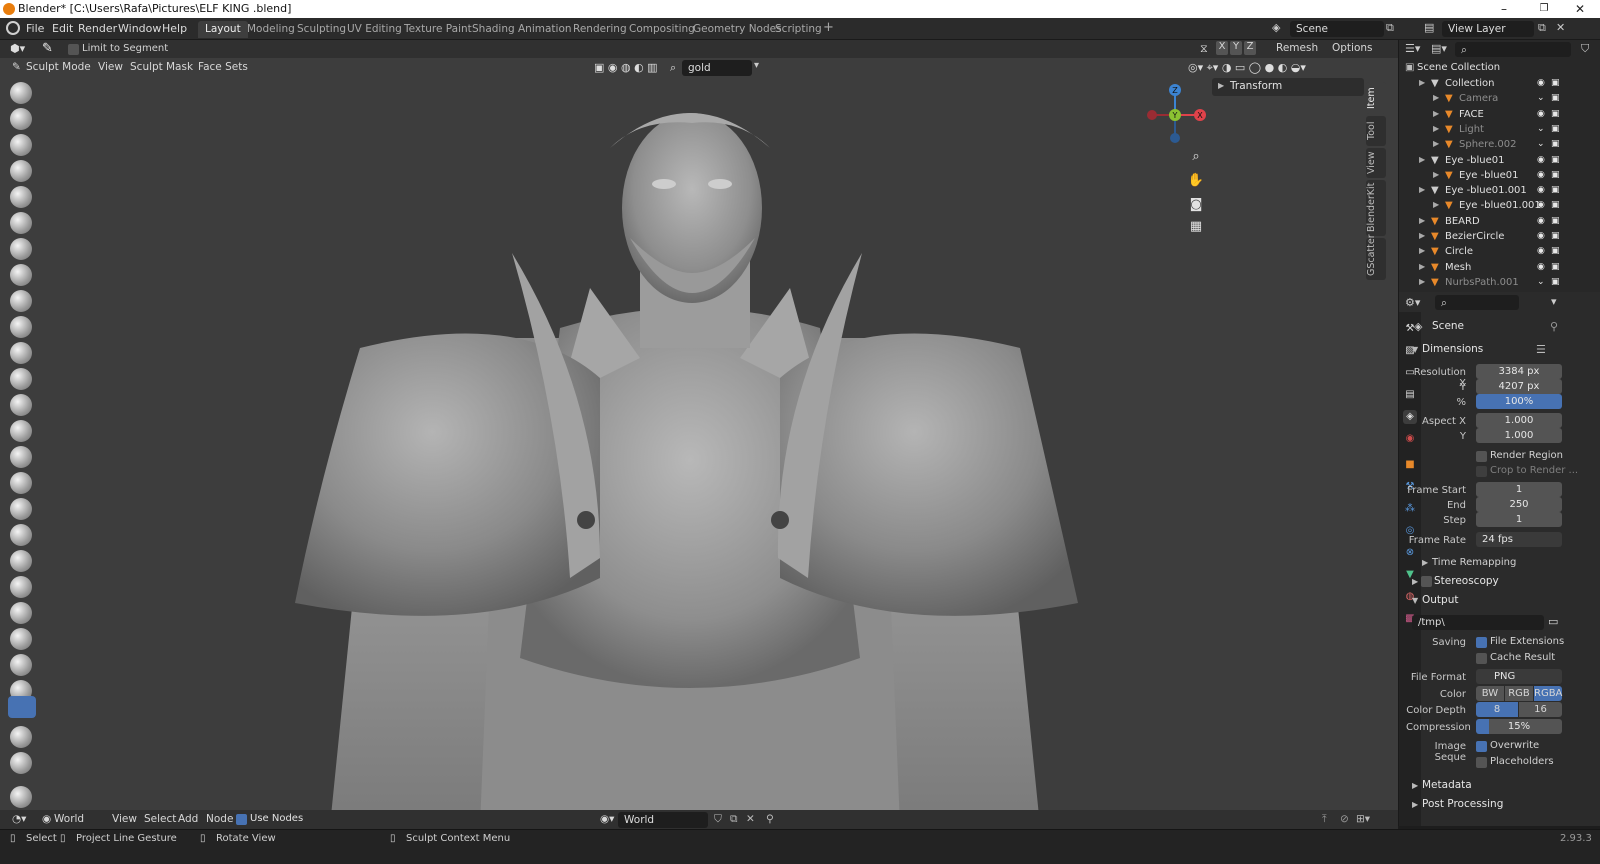 The width and height of the screenshot is (1600, 864). What do you see at coordinates (1519, 401) in the screenshot?
I see `resolution-percent-slider: 100%` at bounding box center [1519, 401].